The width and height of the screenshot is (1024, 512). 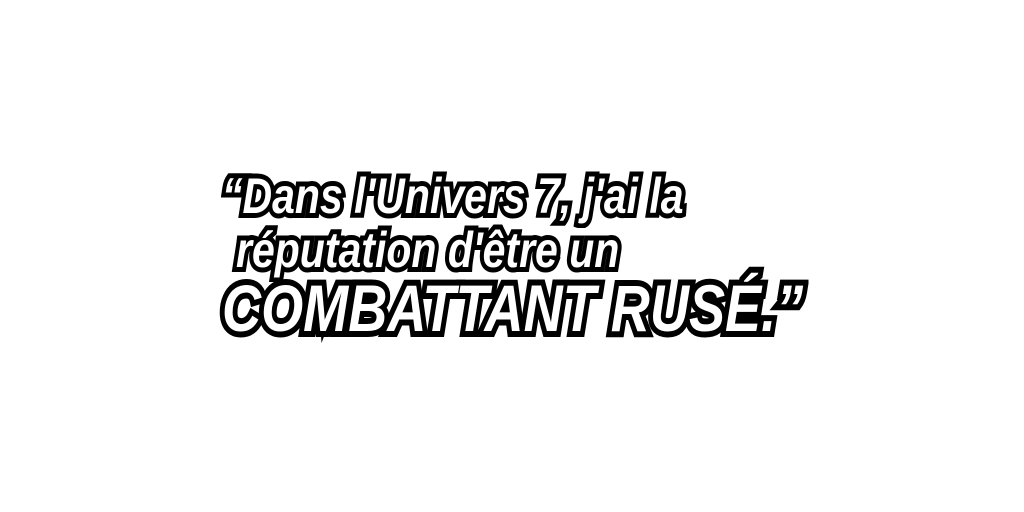 I want to click on quote-line-2: réputation d'être un, so click(x=428, y=250).